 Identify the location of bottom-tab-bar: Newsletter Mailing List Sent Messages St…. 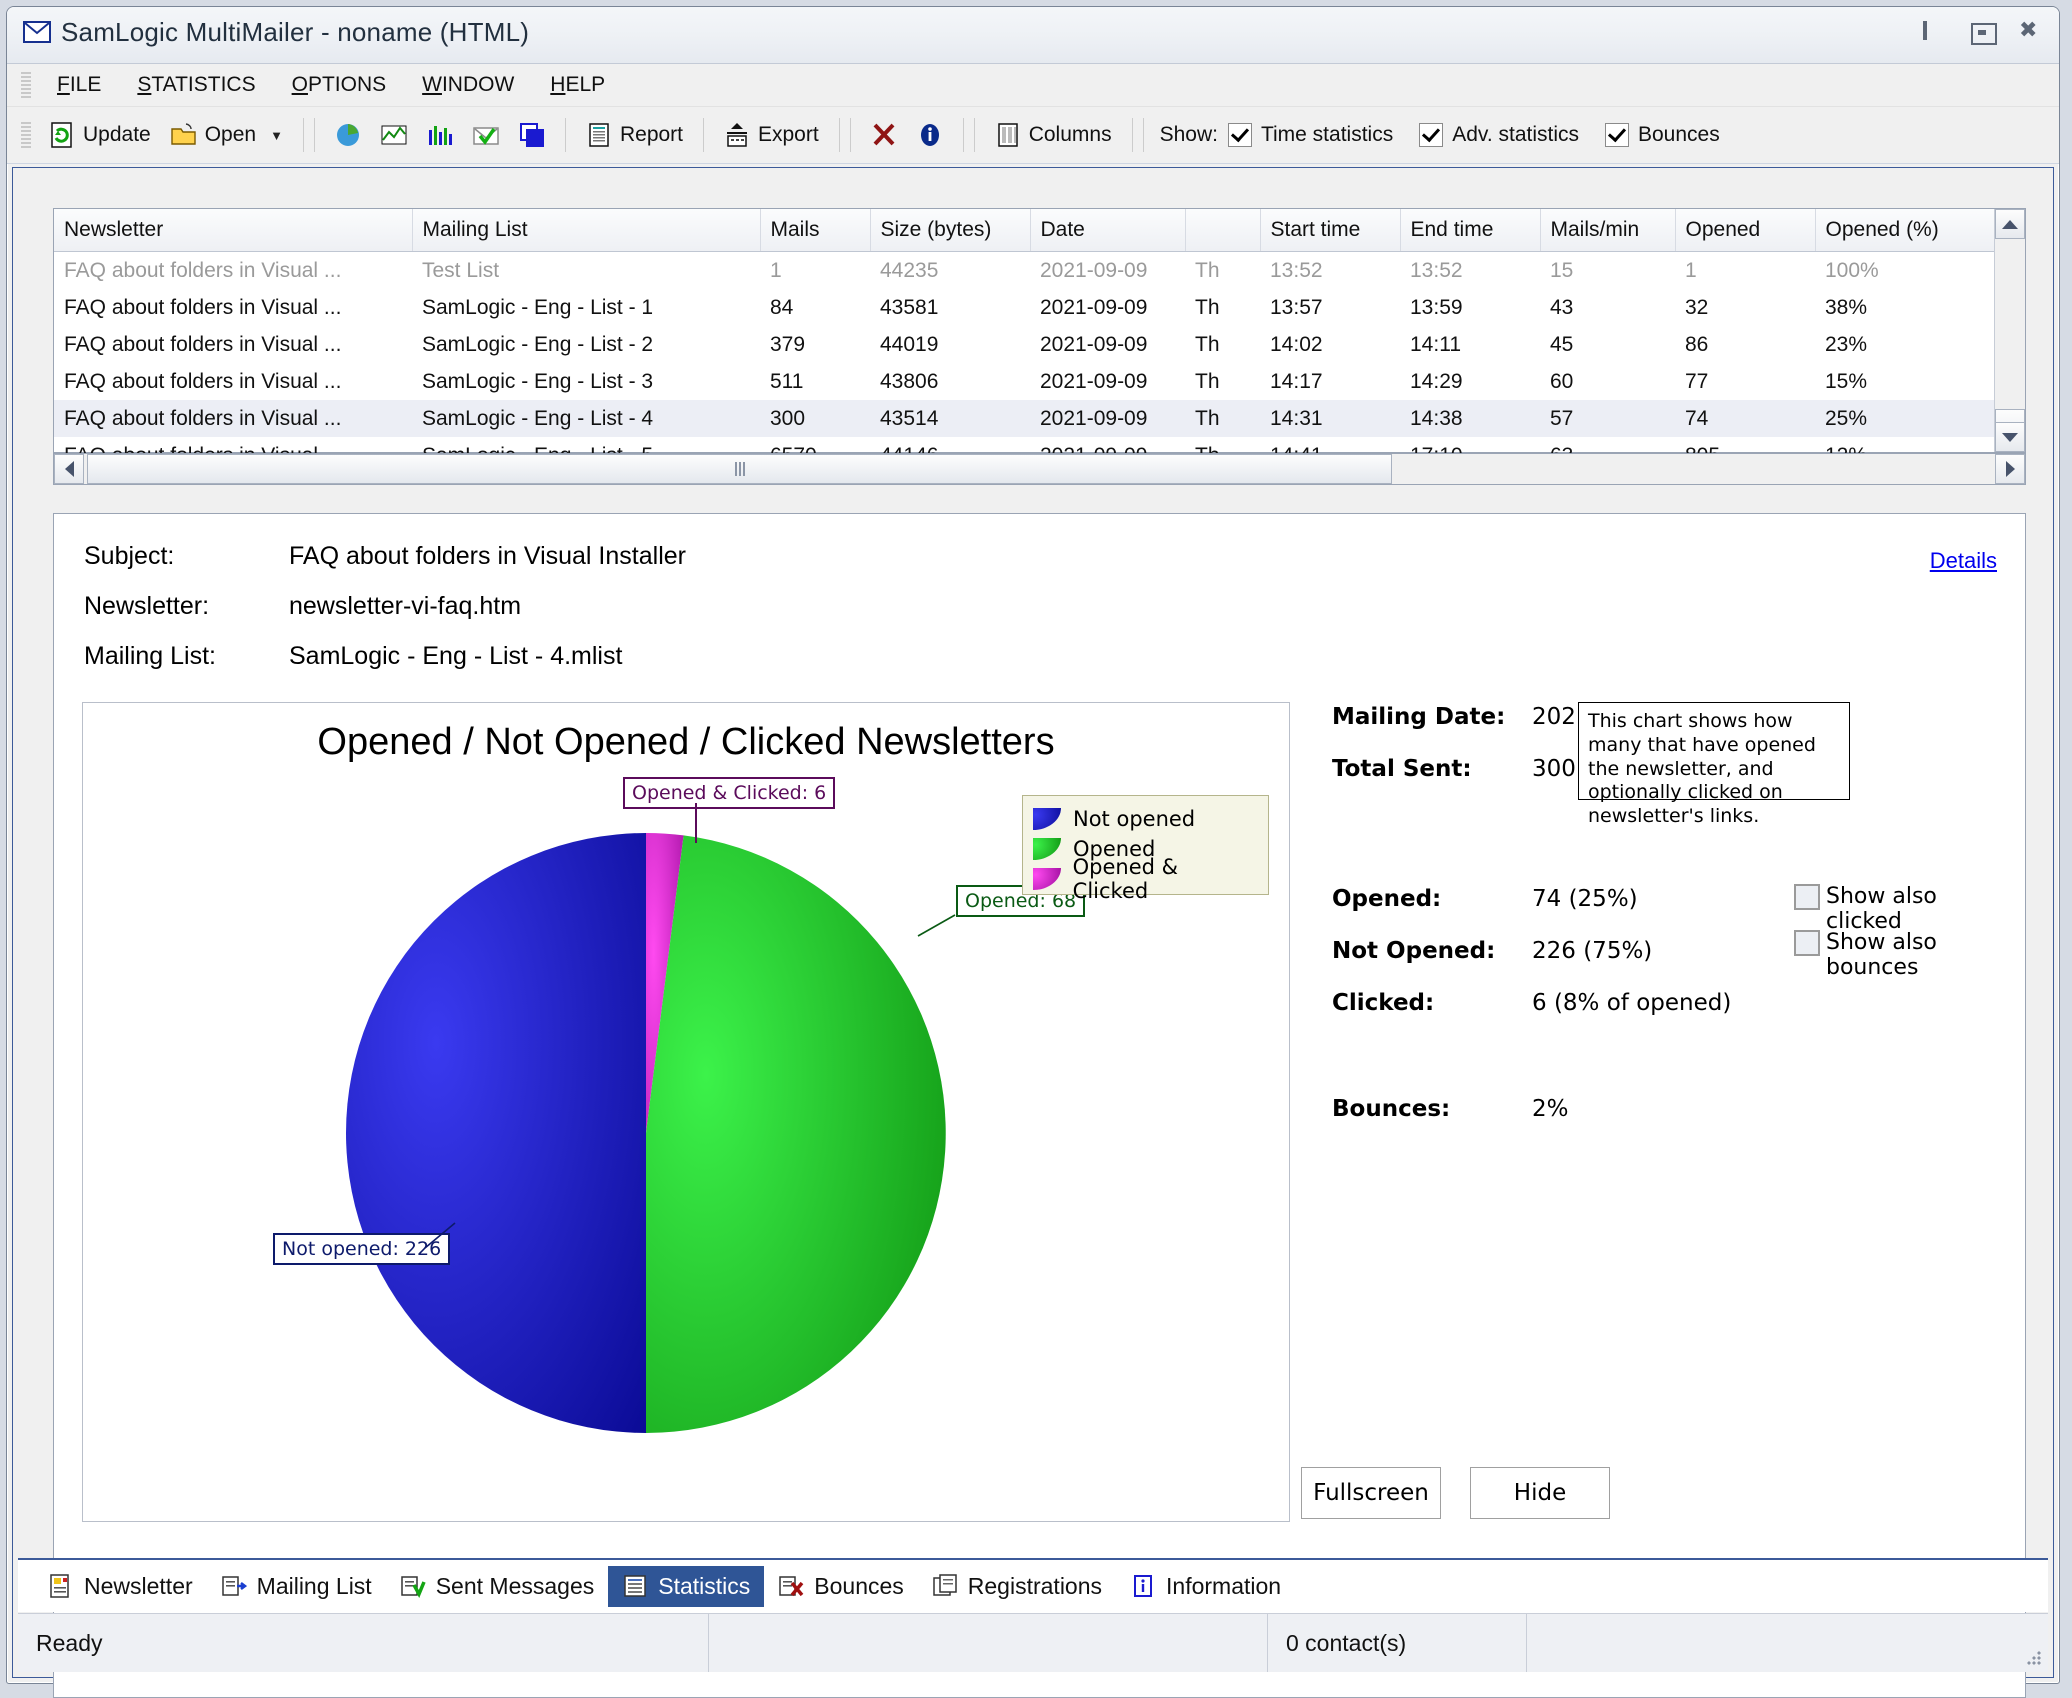
(1033, 1585).